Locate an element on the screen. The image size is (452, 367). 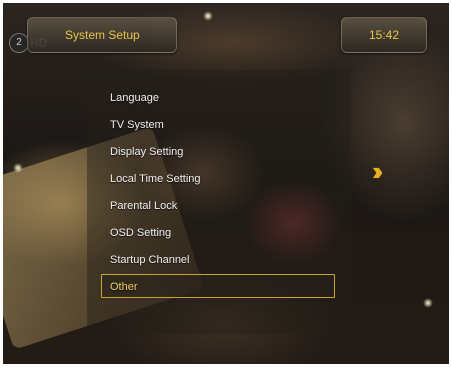
menu-item-startup-channel: Startup Channel is located at coordinates (218, 259).